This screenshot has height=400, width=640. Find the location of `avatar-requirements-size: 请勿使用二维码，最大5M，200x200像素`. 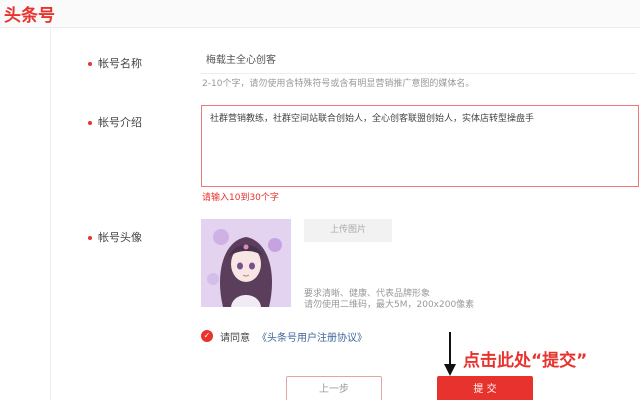

avatar-requirements-size: 请勿使用二维码，最大5M，200x200像素 is located at coordinates (389, 305).